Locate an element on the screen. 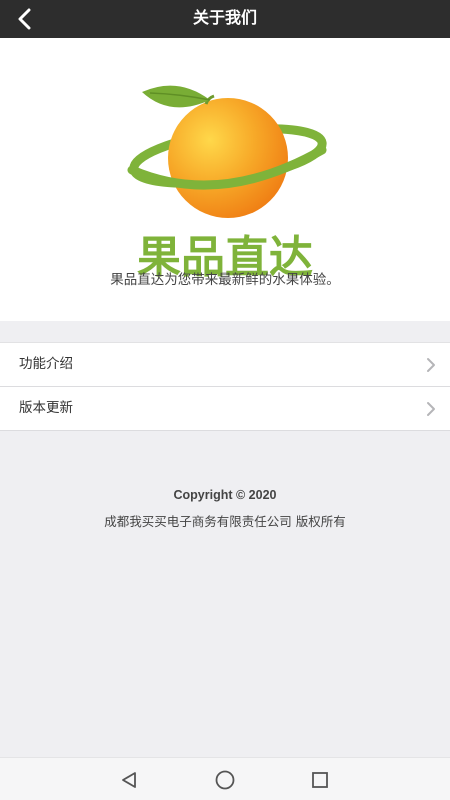 This screenshot has height=800, width=450. system-nav-bar is located at coordinates (225, 778).